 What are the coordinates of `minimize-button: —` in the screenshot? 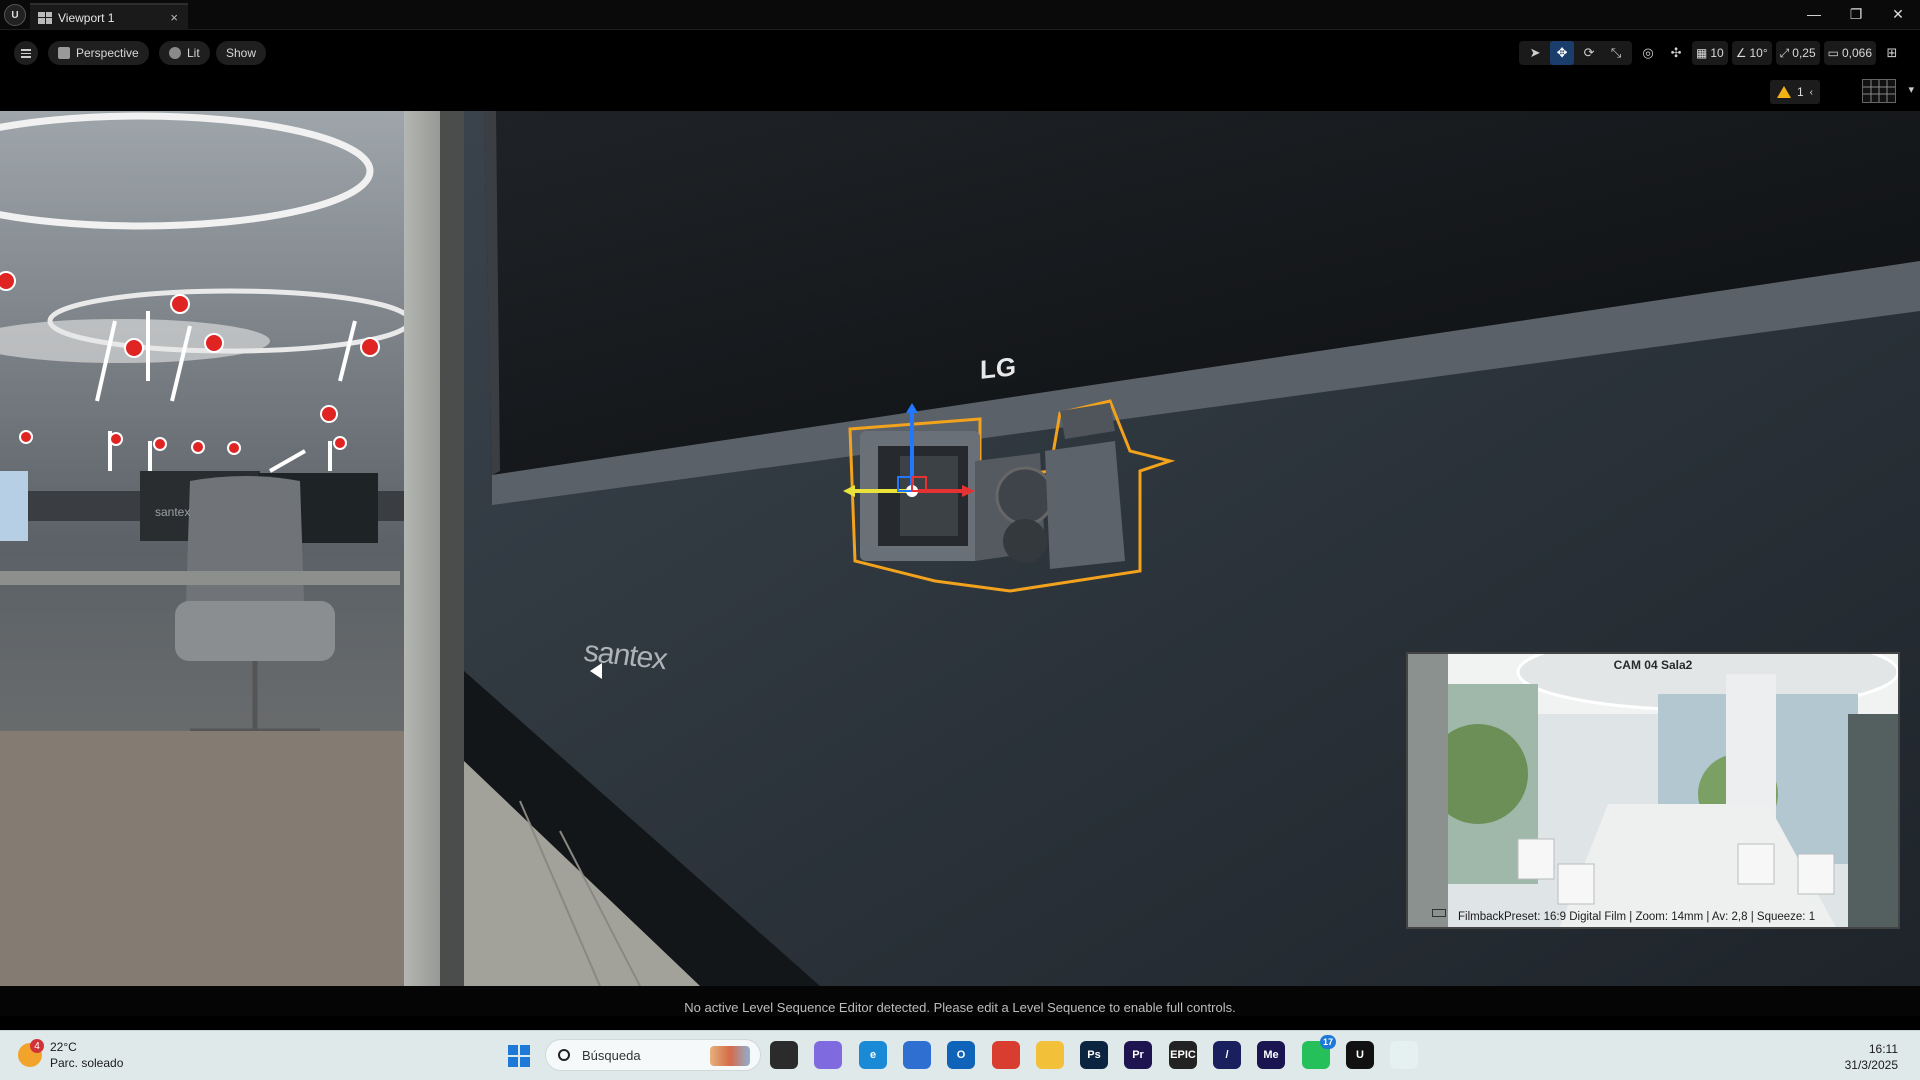 It's located at (1814, 14).